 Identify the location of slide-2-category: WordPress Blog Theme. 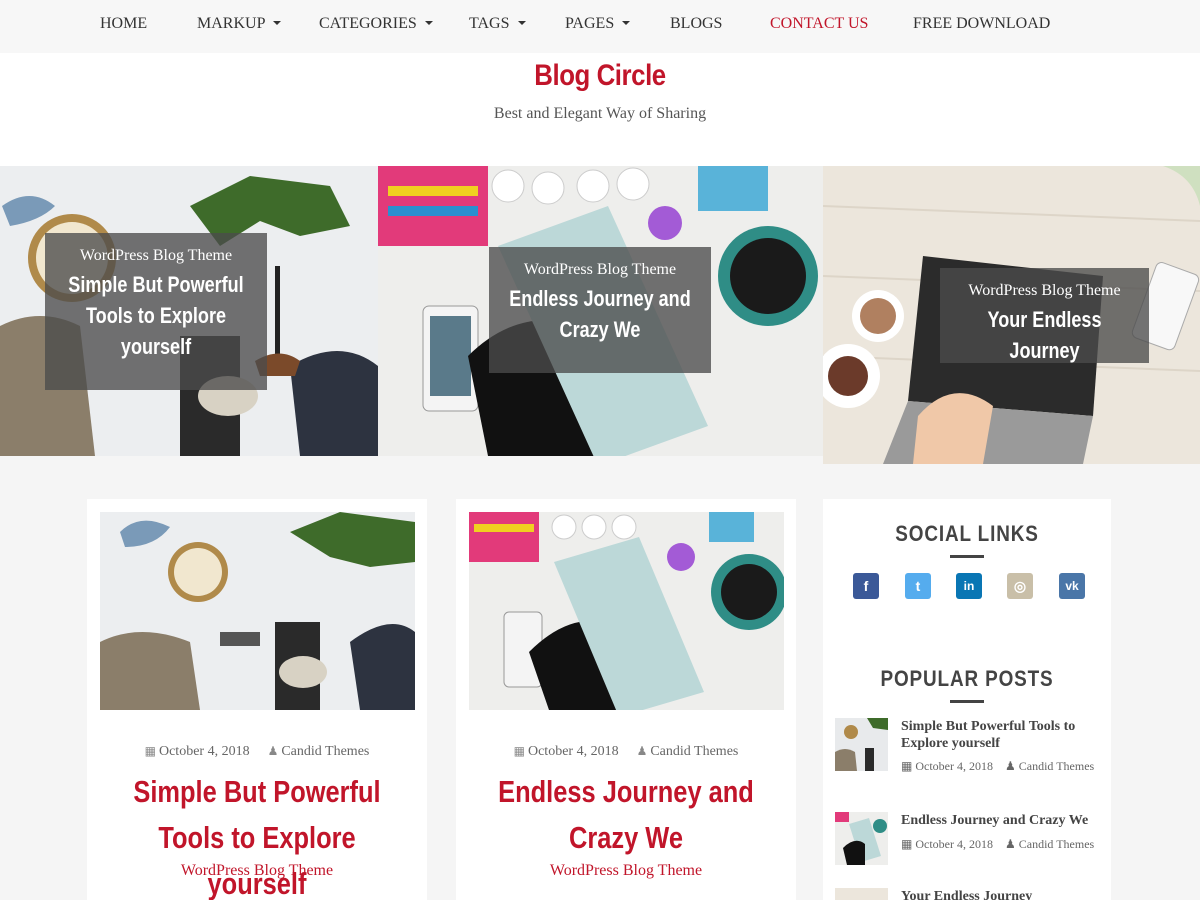
(600, 270).